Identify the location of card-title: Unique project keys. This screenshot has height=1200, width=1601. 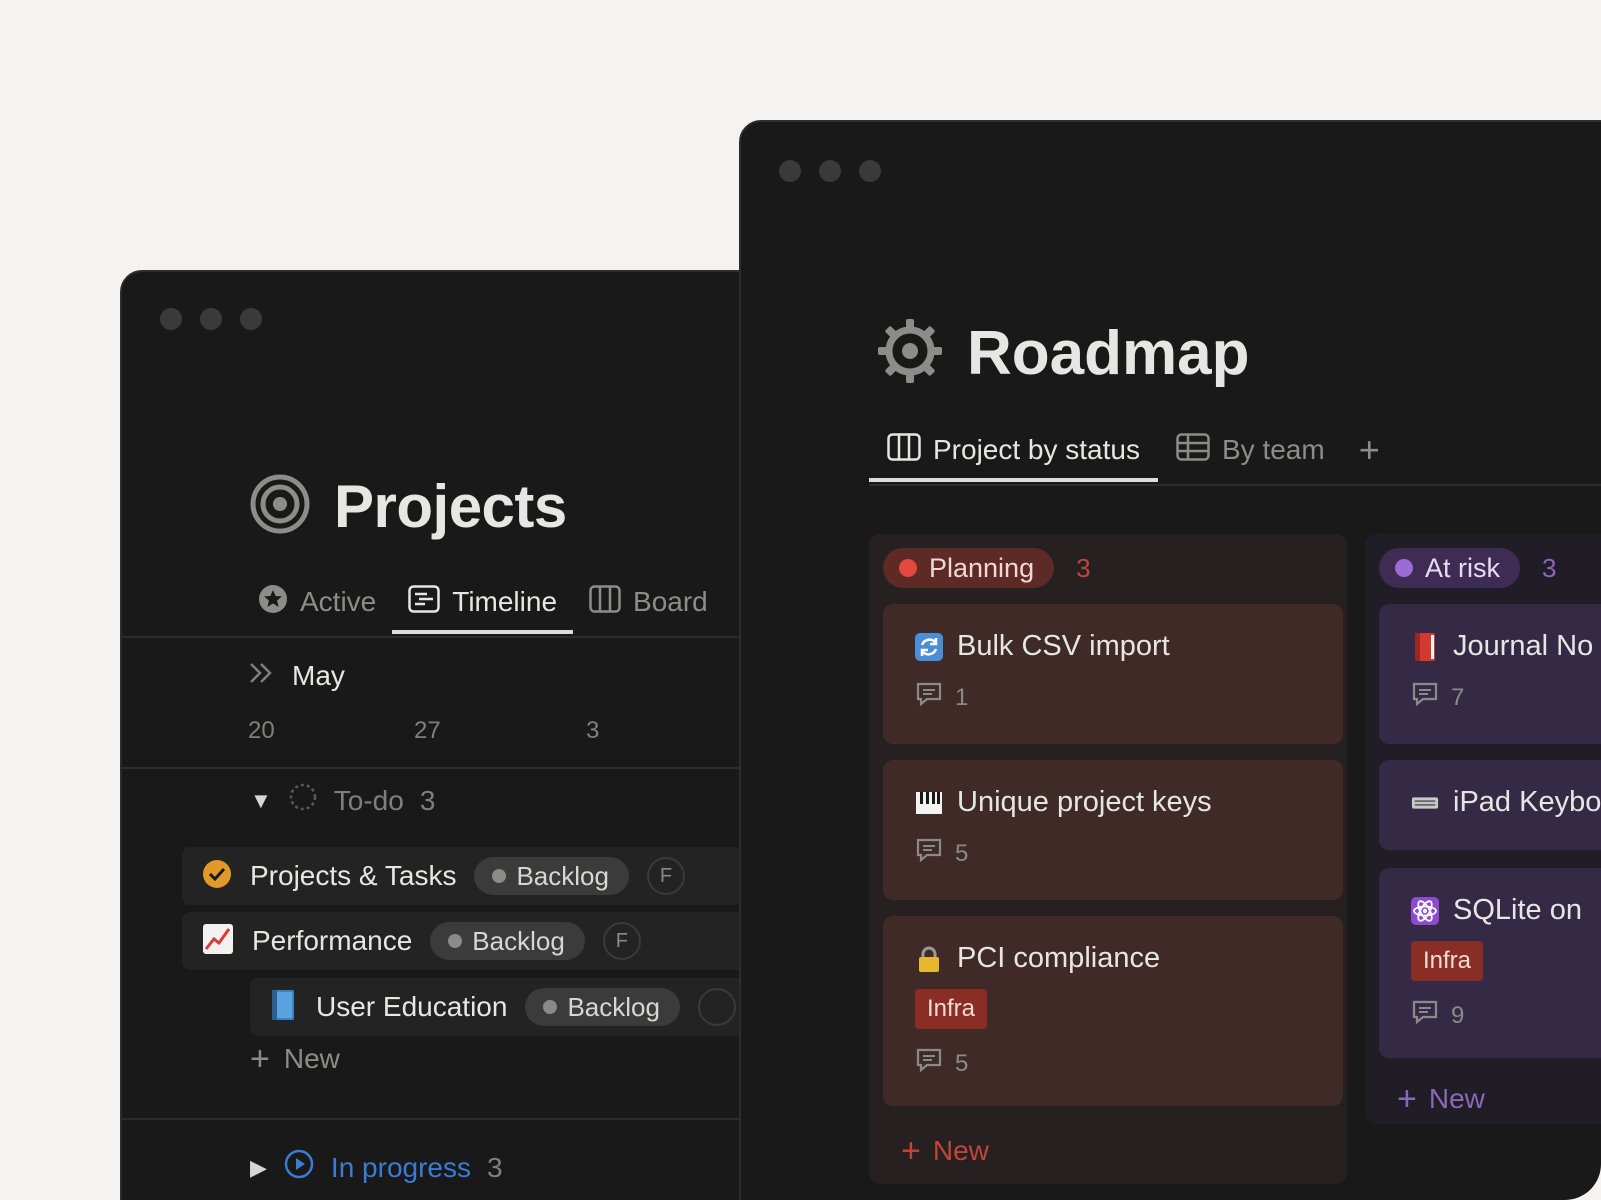
(1113, 802).